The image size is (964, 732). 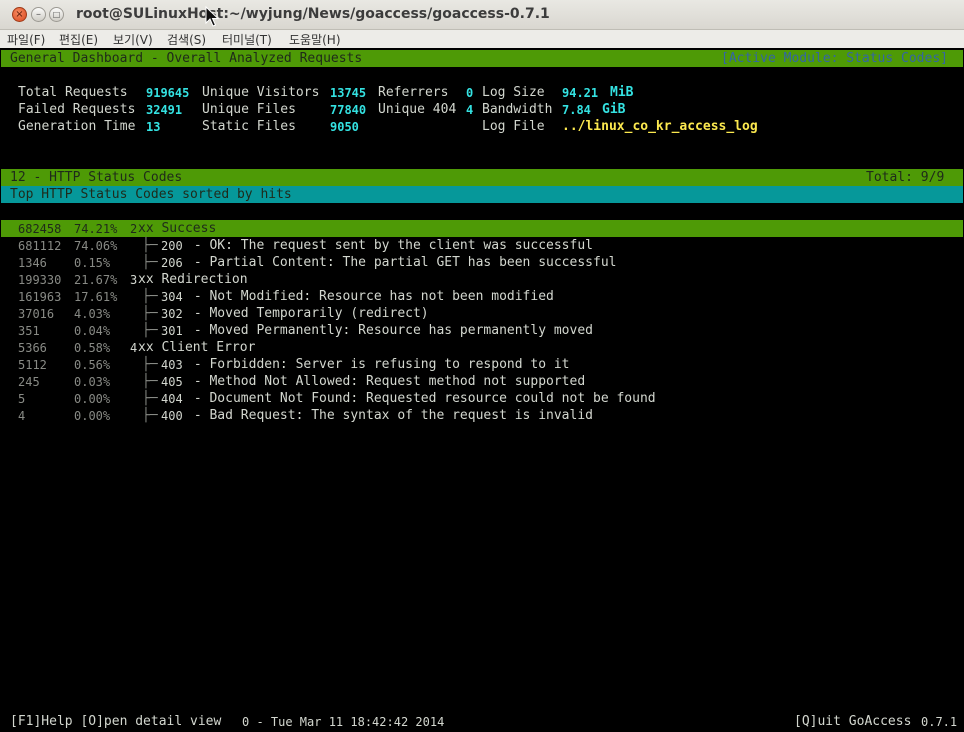 I want to click on hits-value: 199330, so click(x=40, y=280).